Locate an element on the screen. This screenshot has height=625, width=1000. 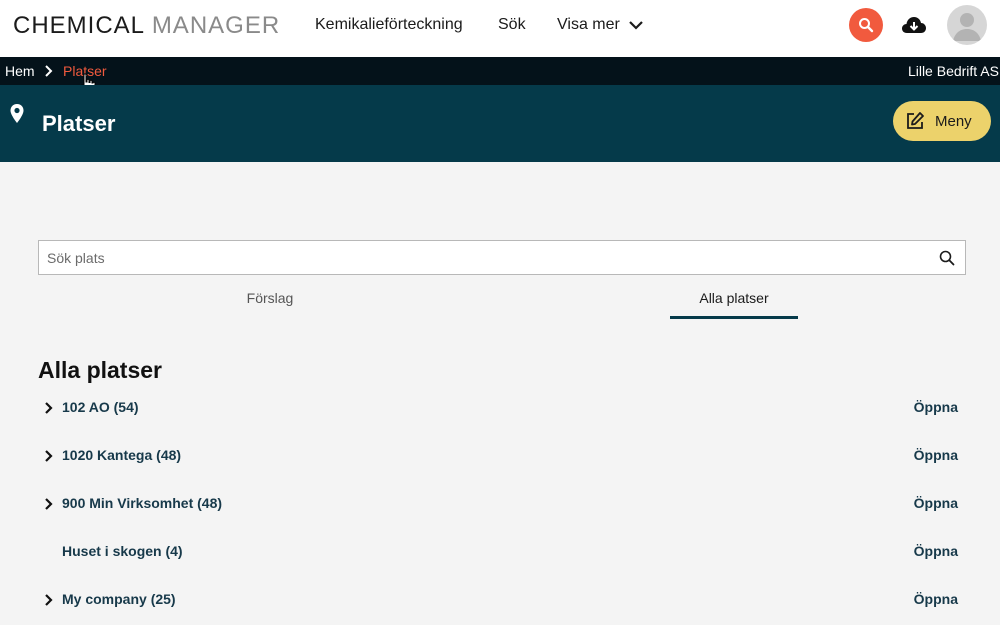
nav-chemical-register: Kemikalieförteckning is located at coordinates (389, 25).